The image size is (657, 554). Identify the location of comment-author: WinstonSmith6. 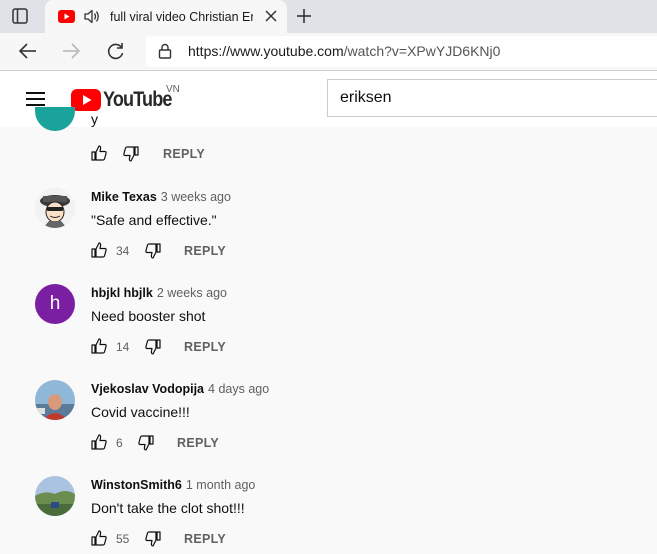
(136, 485).